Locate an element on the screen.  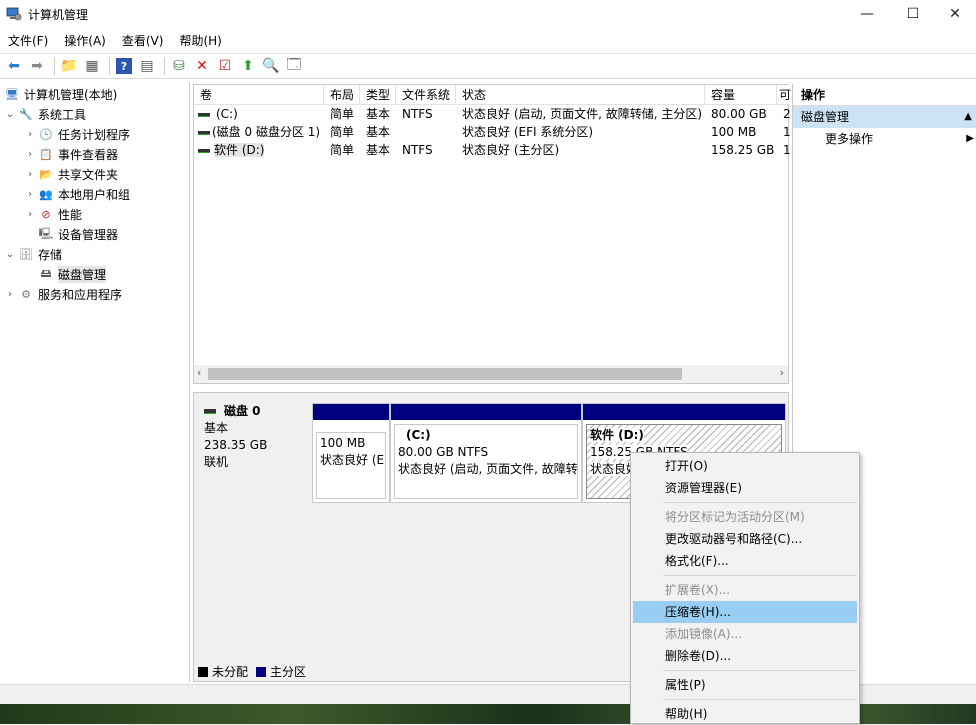
show-hide-tree-button: ▦ is located at coordinates (92, 66).